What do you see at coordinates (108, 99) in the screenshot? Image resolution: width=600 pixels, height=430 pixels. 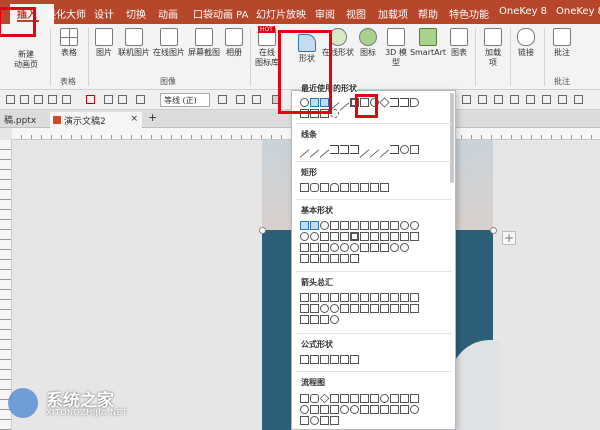 I see `copy-format-icon` at bounding box center [108, 99].